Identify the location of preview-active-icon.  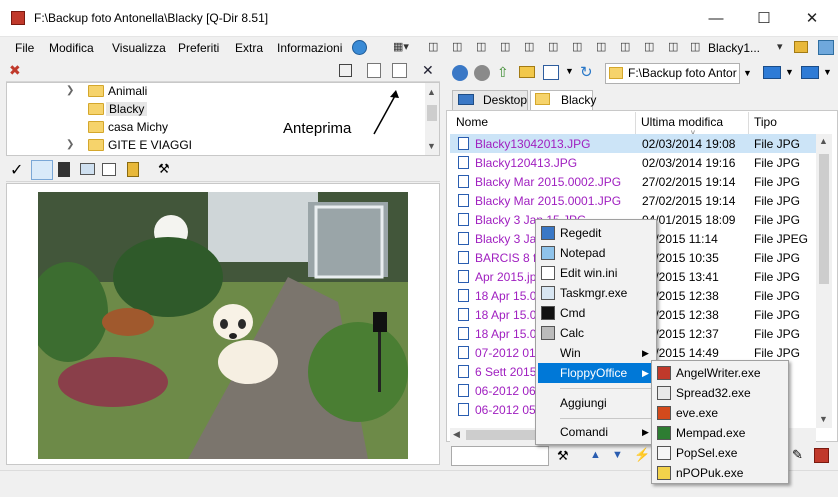
(42, 170).